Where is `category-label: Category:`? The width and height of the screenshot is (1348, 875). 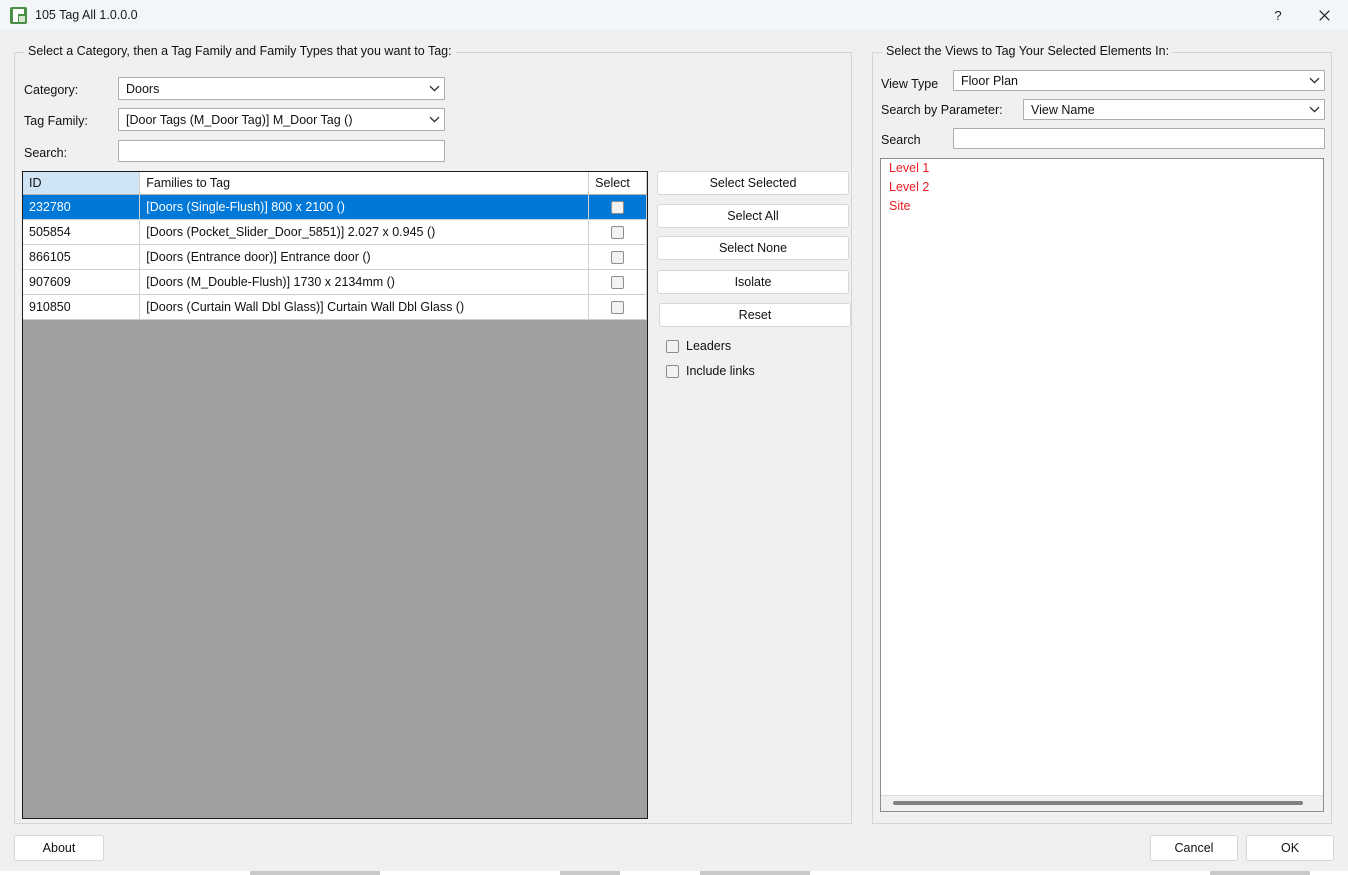 category-label: Category: is located at coordinates (51, 90).